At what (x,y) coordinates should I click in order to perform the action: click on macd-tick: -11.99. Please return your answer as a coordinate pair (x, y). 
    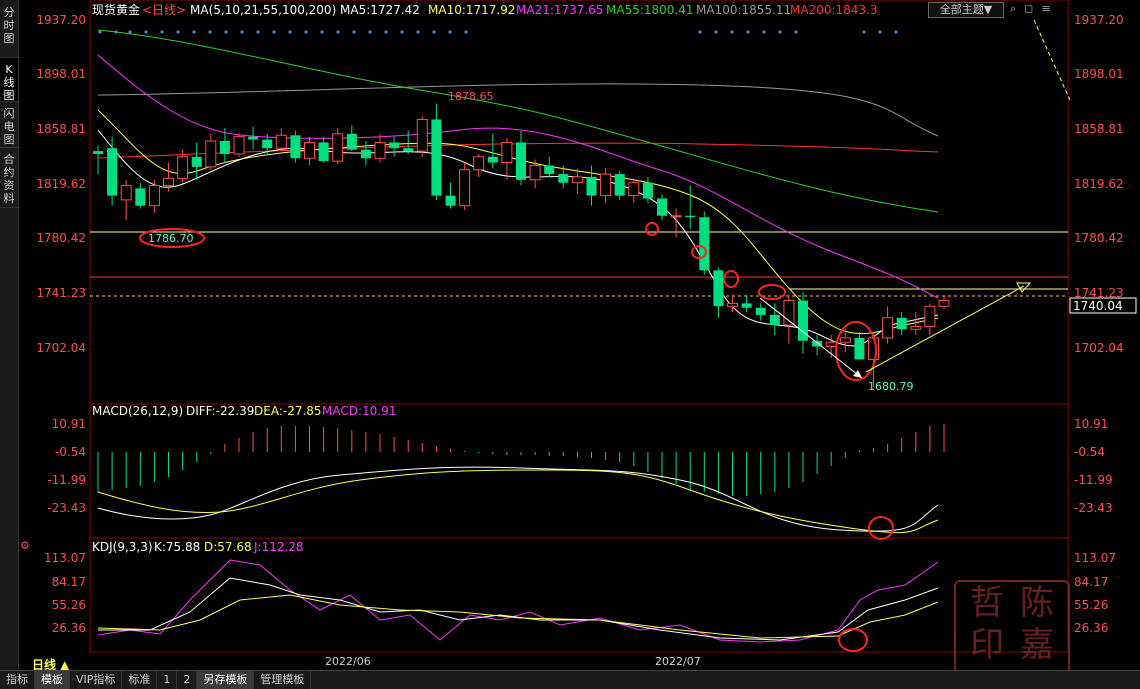
    Looking at the image, I should click on (1093, 480).